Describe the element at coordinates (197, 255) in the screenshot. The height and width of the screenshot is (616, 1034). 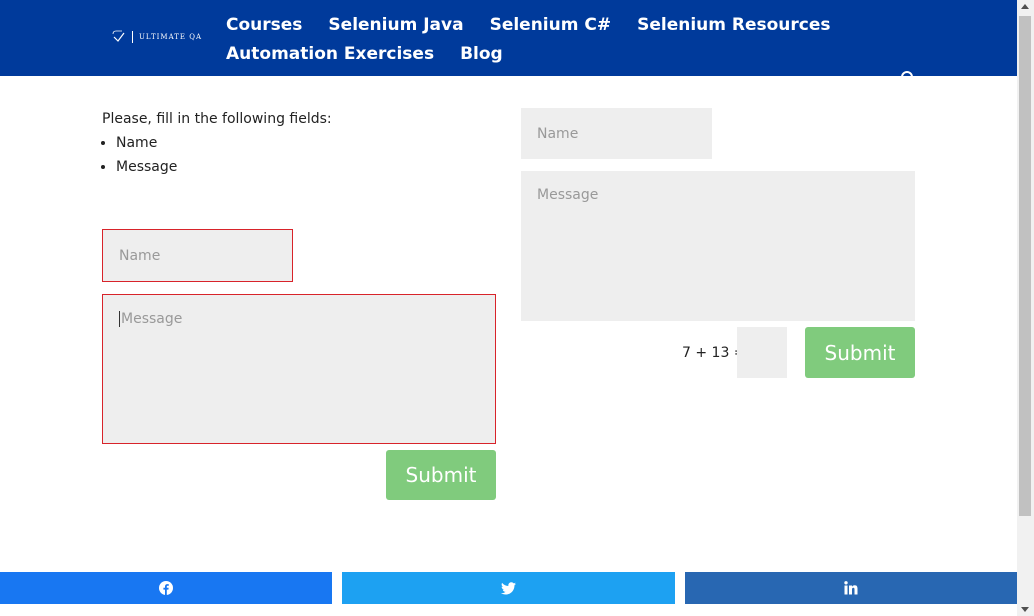
I see `left-name-input: Name` at that location.